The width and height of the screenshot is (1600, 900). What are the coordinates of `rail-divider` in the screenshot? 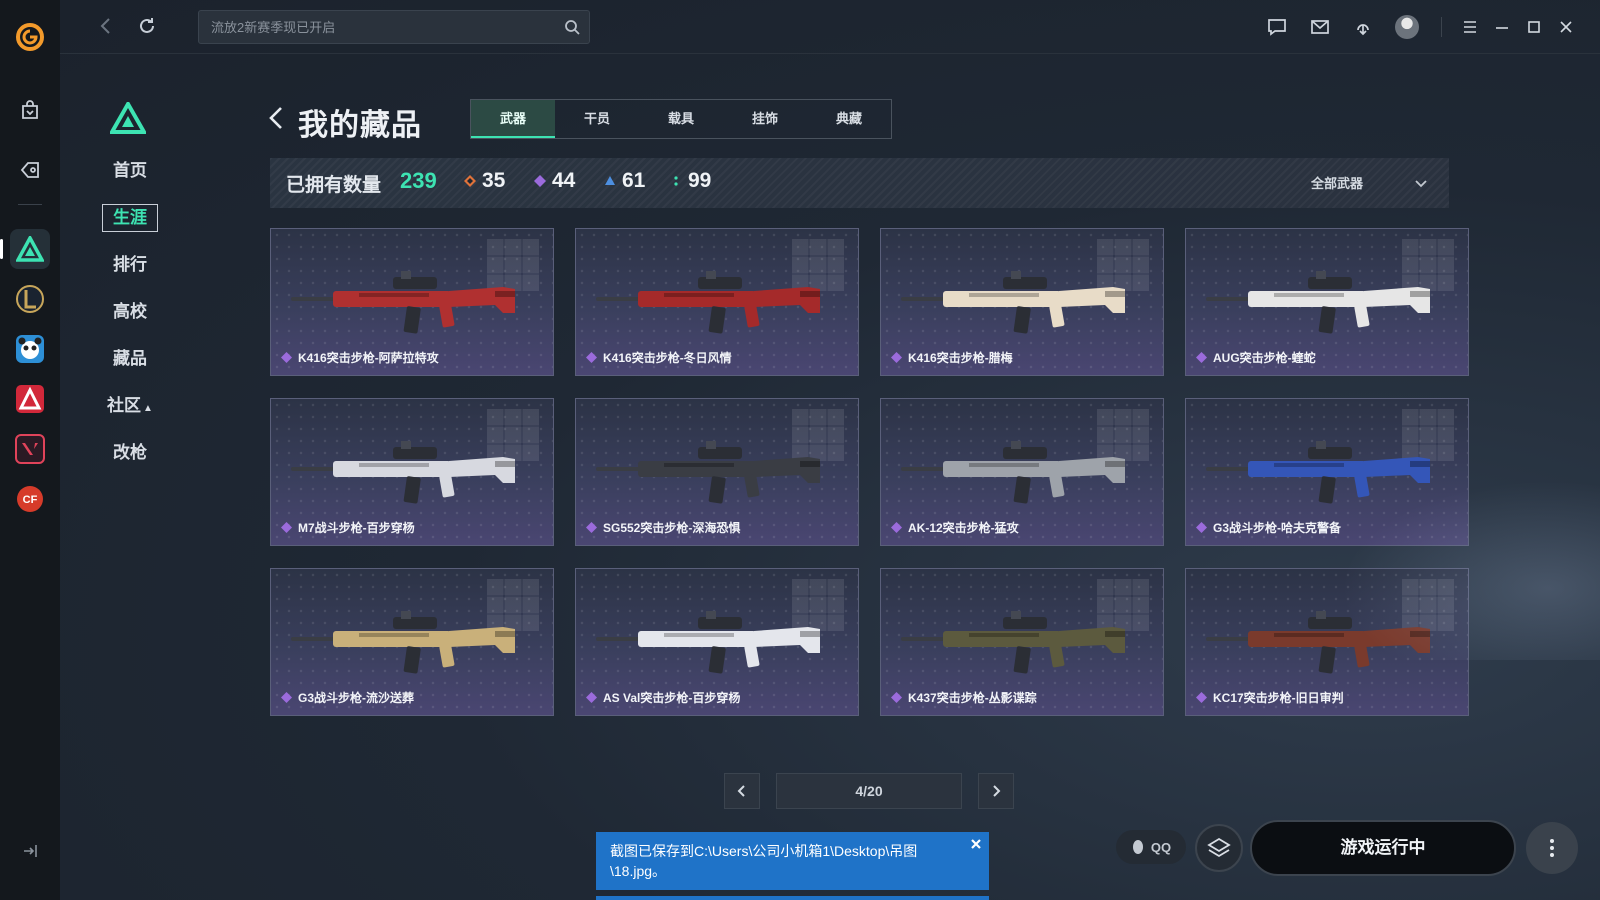 It's located at (30, 204).